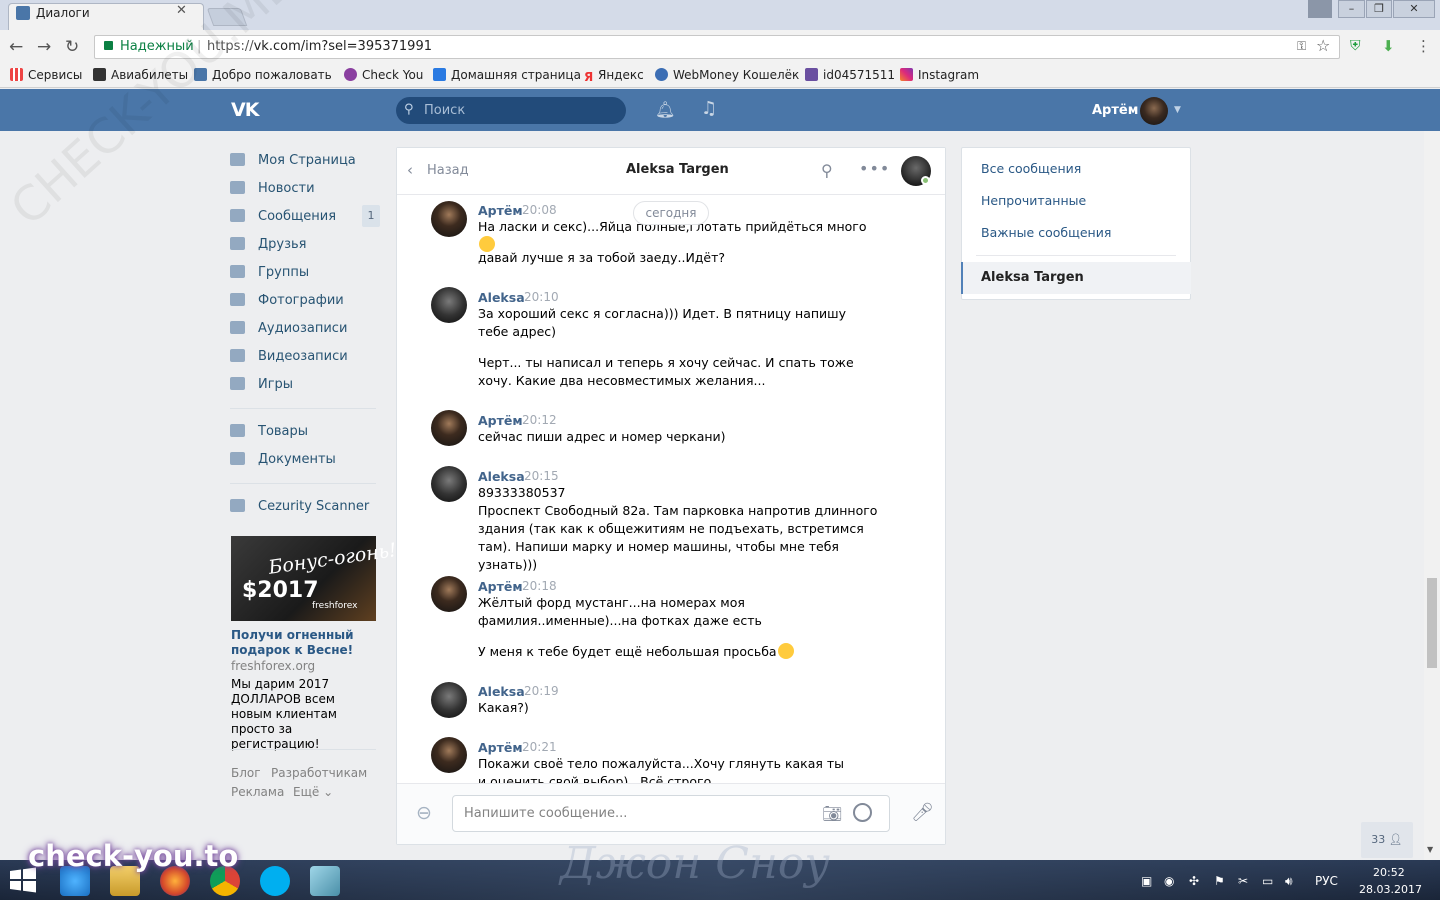  What do you see at coordinates (448, 170) in the screenshot?
I see `back-button: Назад` at bounding box center [448, 170].